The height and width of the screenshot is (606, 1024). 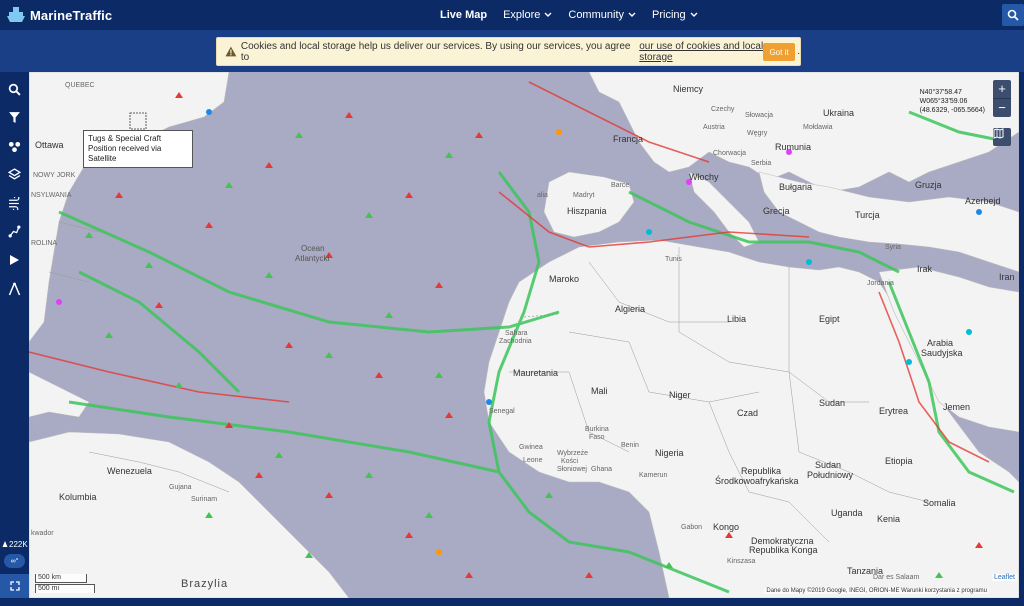 I want to click on label-quebec: QUEBEC, so click(x=80, y=85).